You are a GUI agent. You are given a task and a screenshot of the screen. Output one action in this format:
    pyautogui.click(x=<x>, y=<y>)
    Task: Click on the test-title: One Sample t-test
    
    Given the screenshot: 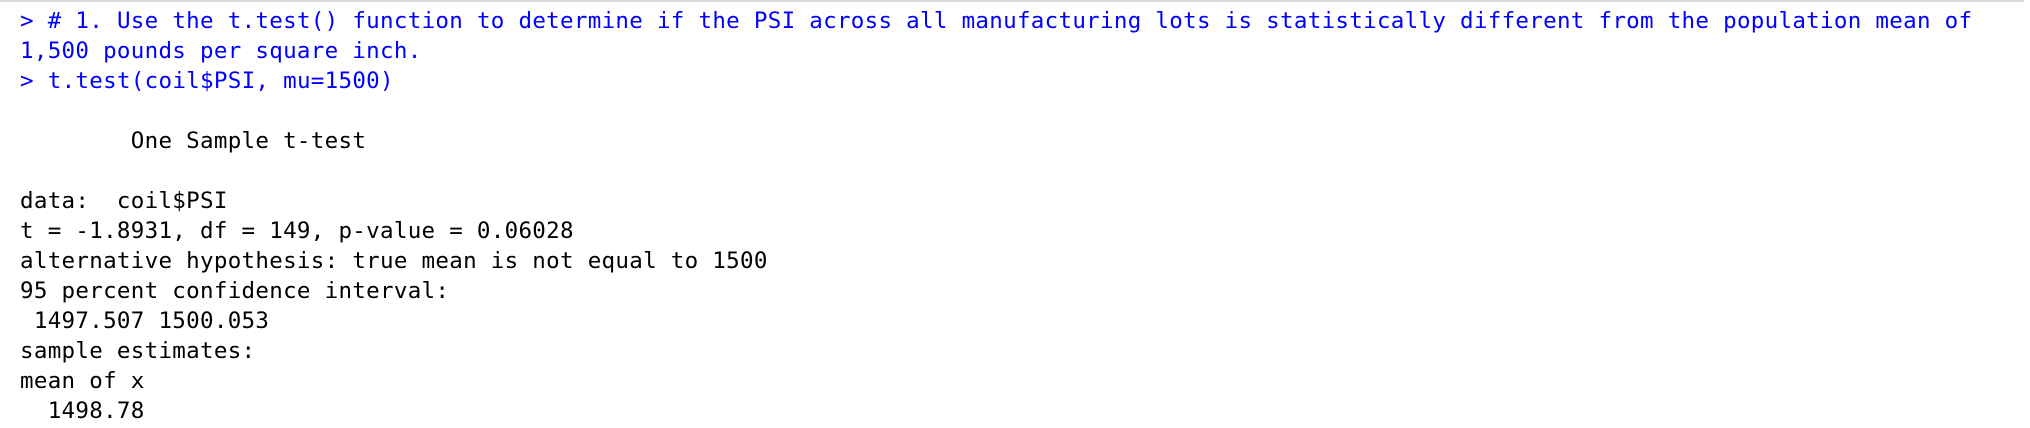 What is the action you would take?
    pyautogui.click(x=1018, y=141)
    